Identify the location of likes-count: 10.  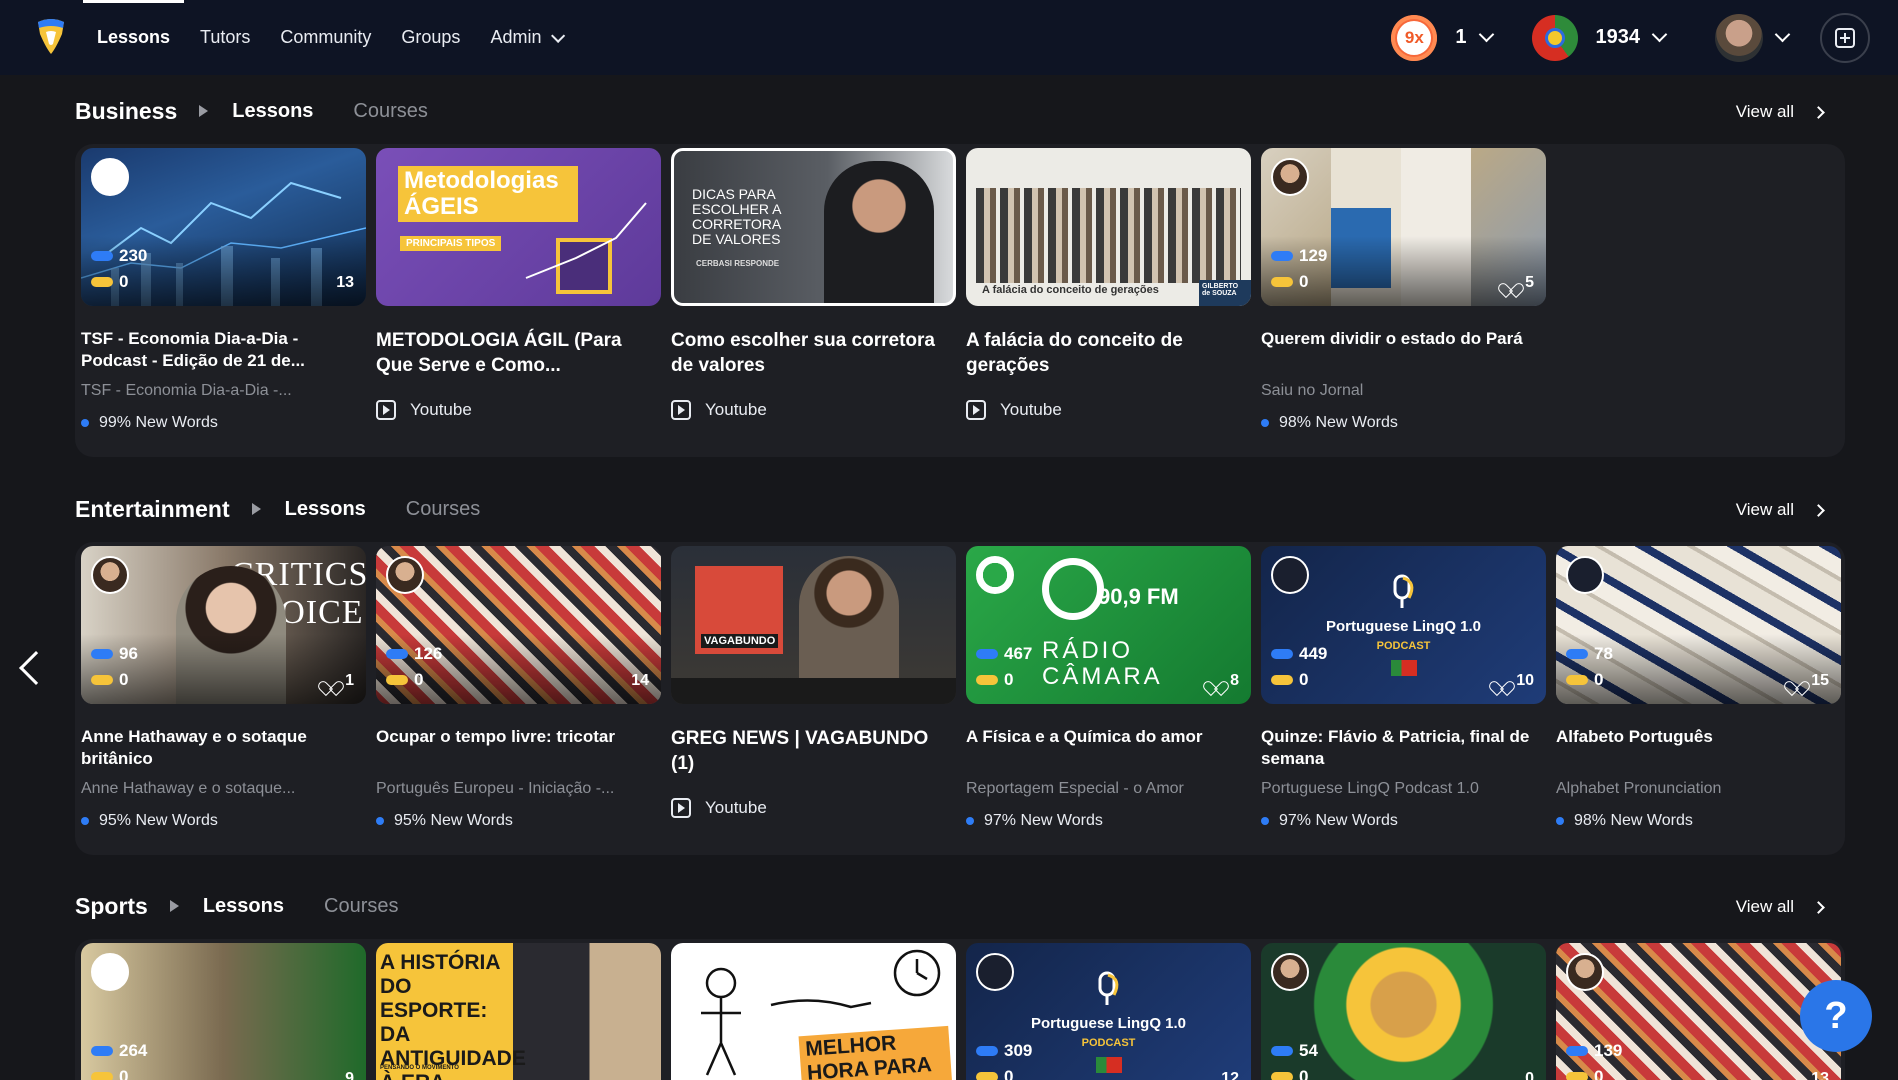
(1514, 681).